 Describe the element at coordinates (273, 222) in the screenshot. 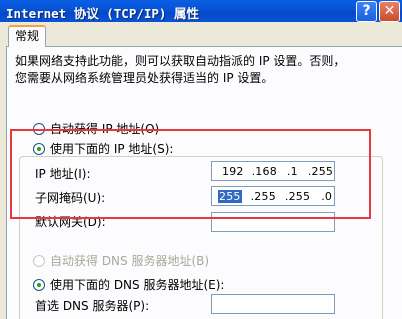

I see `gateway-field` at that location.